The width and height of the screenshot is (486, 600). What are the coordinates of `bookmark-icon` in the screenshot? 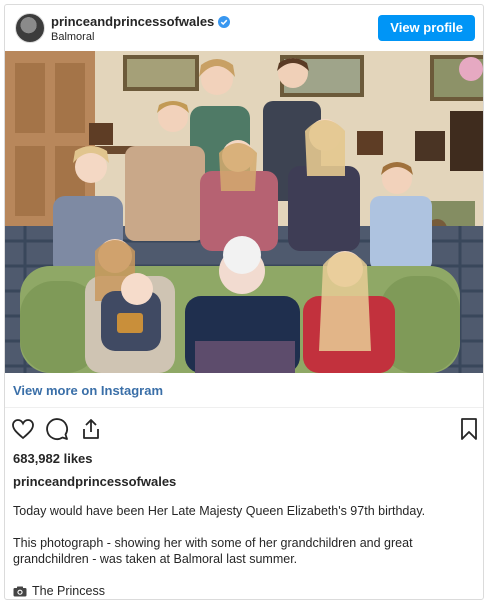 It's located at (469, 429).